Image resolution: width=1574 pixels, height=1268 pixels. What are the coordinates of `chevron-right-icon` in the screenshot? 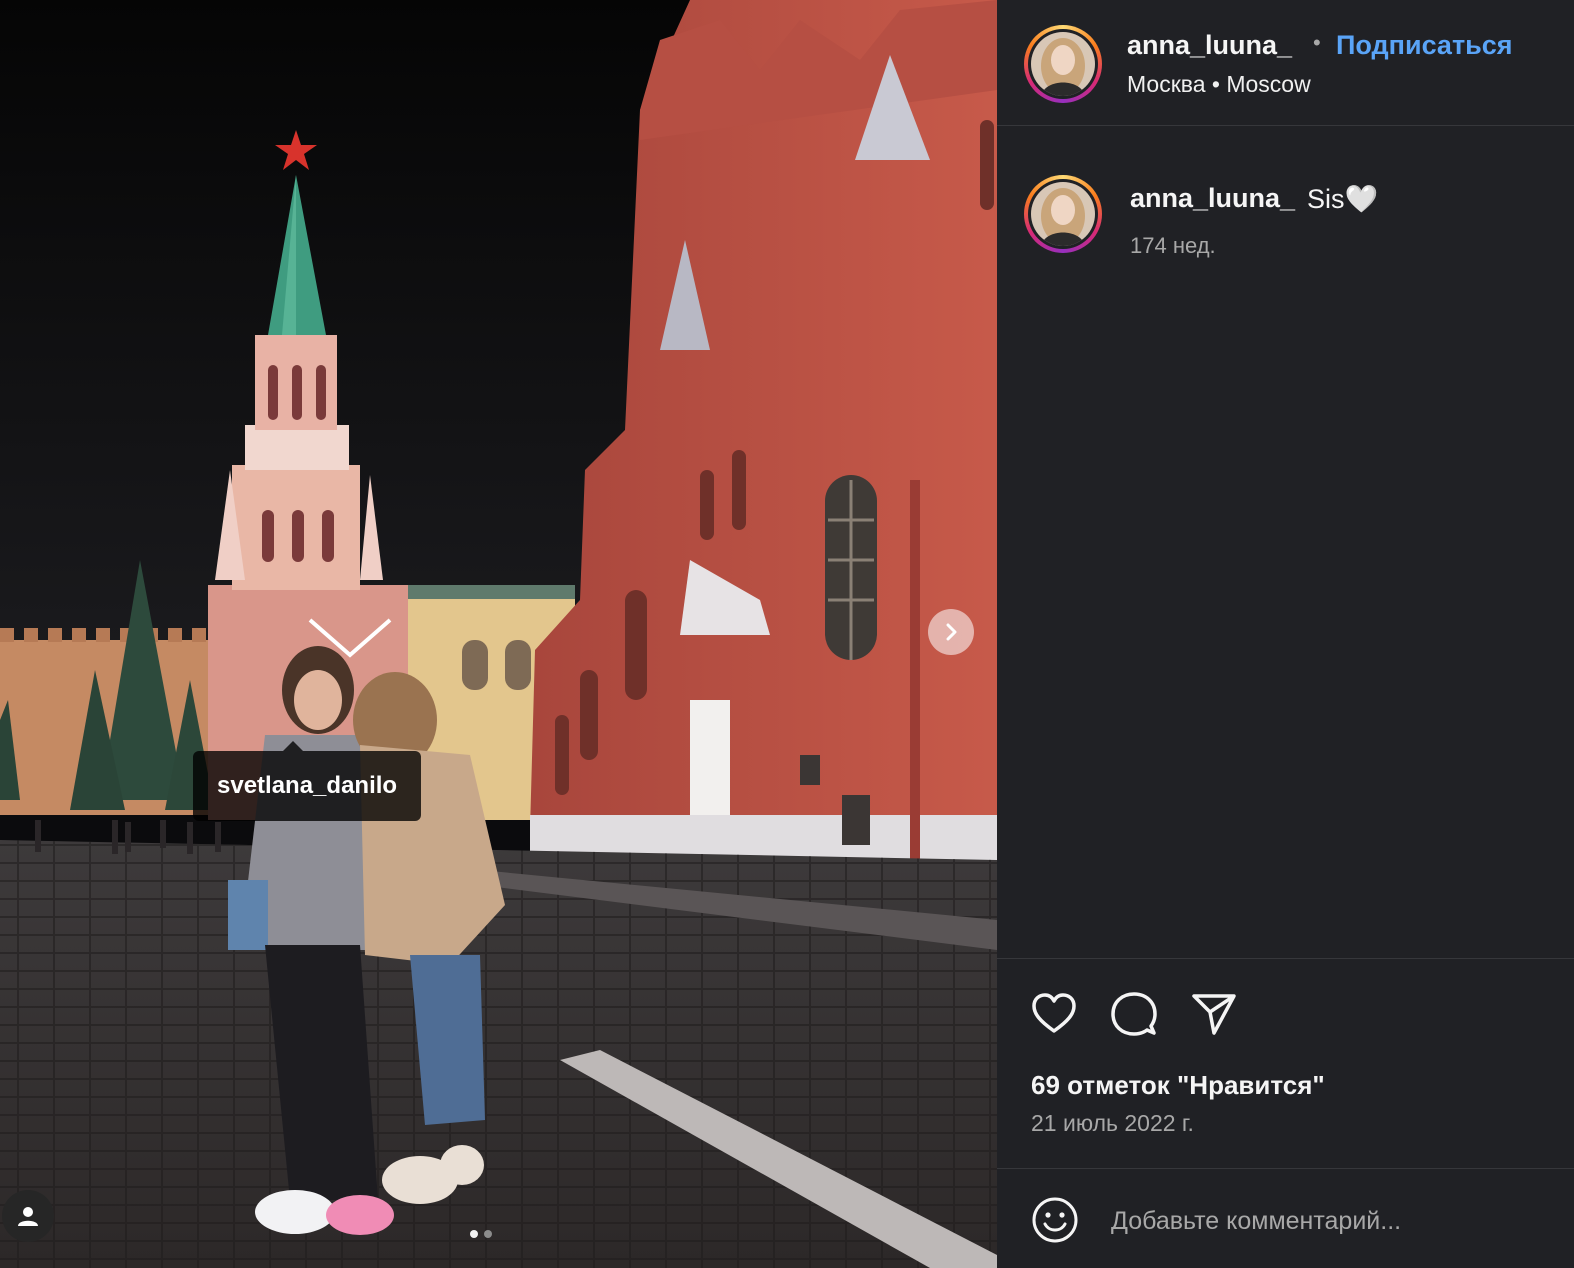 It's located at (951, 632).